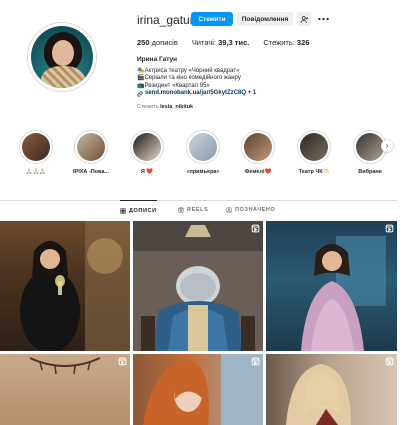 The width and height of the screenshot is (413, 425). What do you see at coordinates (286, 42) in the screenshot?
I see `following-count: Стежить: 326` at bounding box center [286, 42].